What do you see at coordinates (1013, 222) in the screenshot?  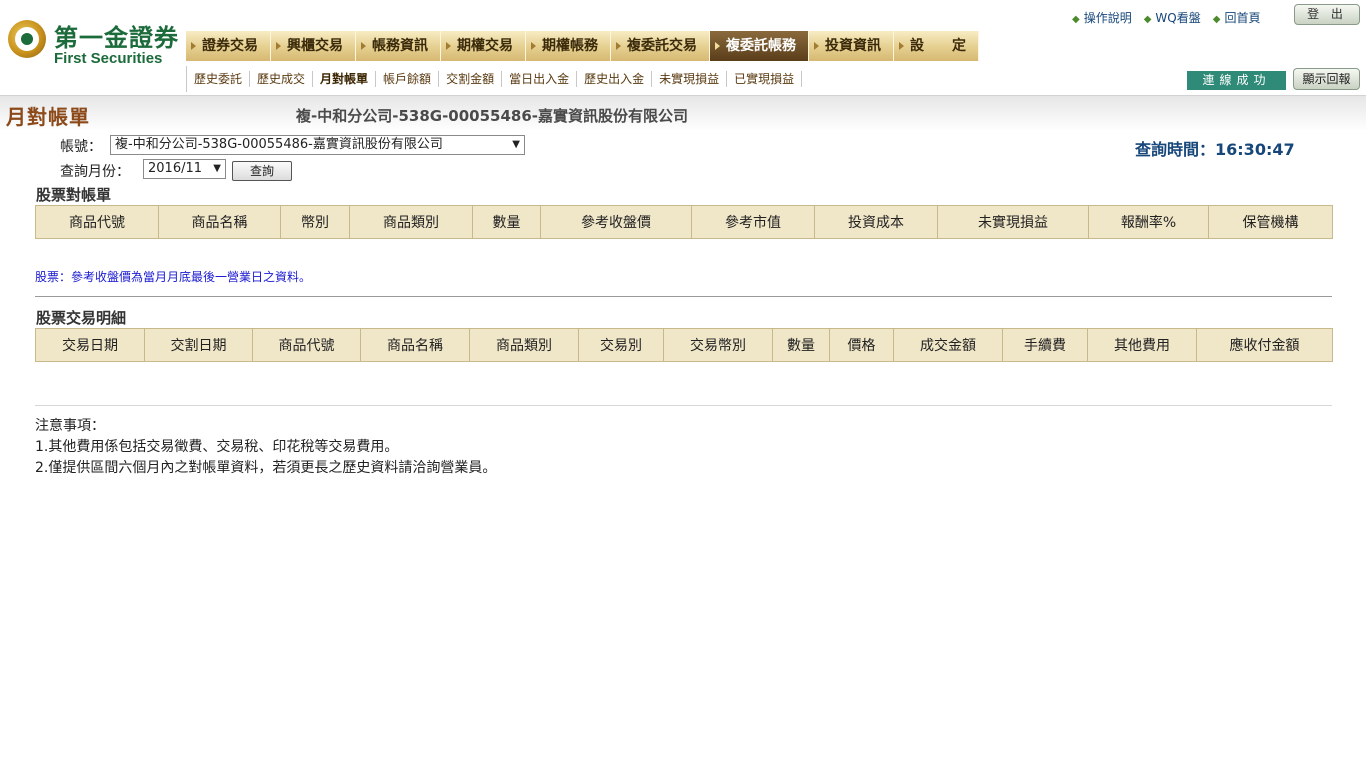 I see `column-header: 未實現損益` at bounding box center [1013, 222].